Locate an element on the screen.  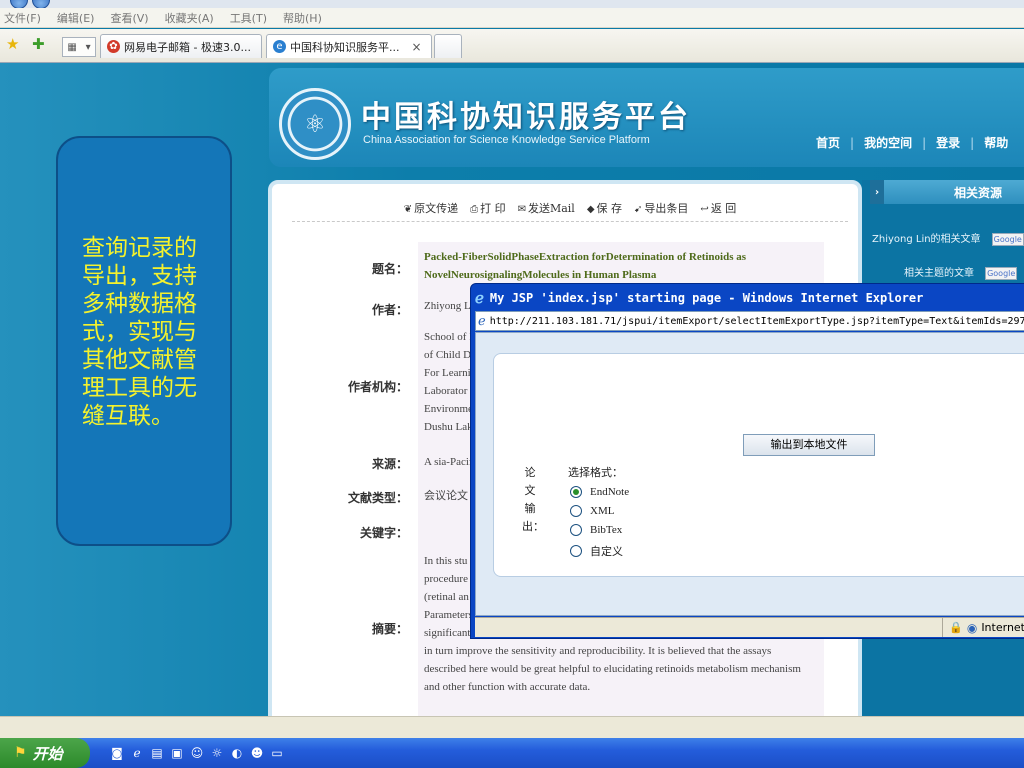
label-affiliation: 作者机构： is located at coordinates (377, 387).